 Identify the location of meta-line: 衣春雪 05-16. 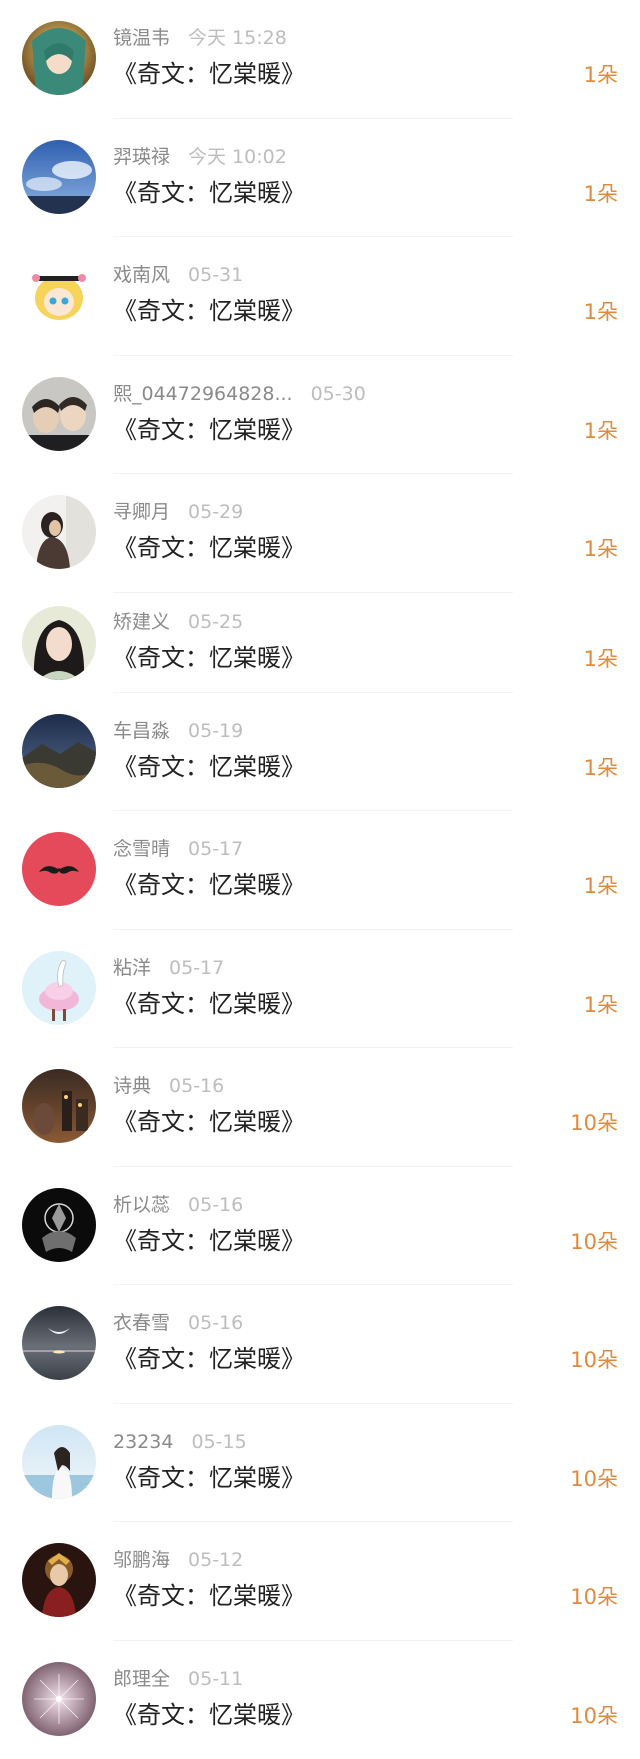
(178, 1323).